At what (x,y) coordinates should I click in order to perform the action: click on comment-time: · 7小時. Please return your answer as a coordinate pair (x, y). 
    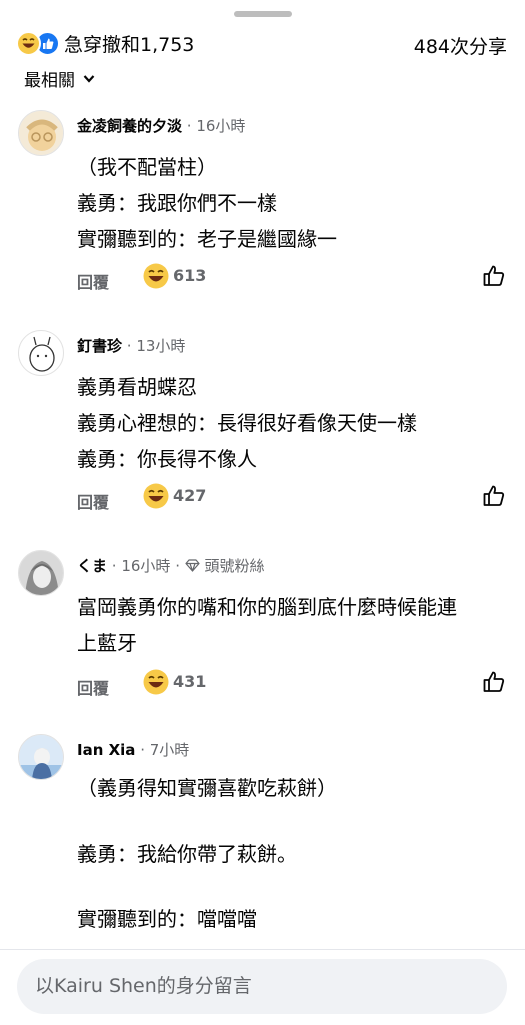
    Looking at the image, I should click on (165, 750).